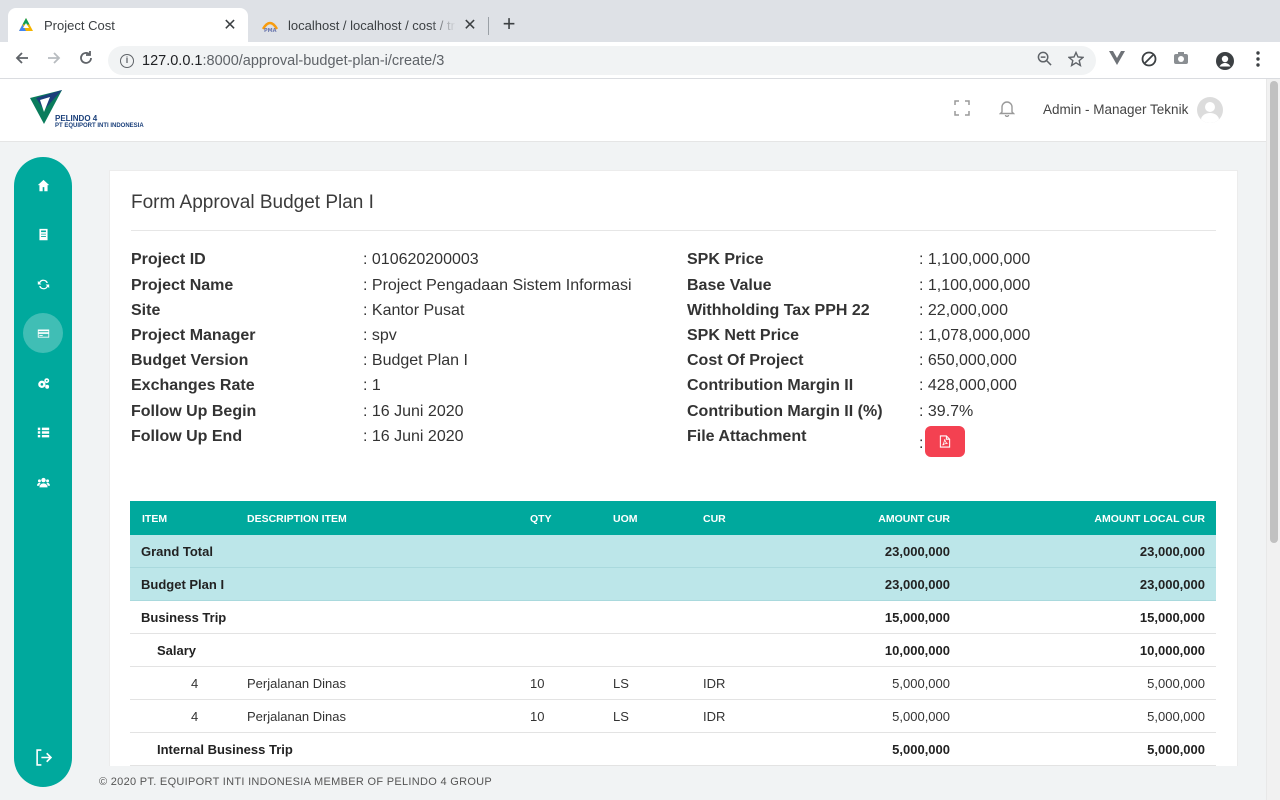 The height and width of the screenshot is (800, 1280). What do you see at coordinates (625, 519) in the screenshot?
I see `th-uom: UOM` at bounding box center [625, 519].